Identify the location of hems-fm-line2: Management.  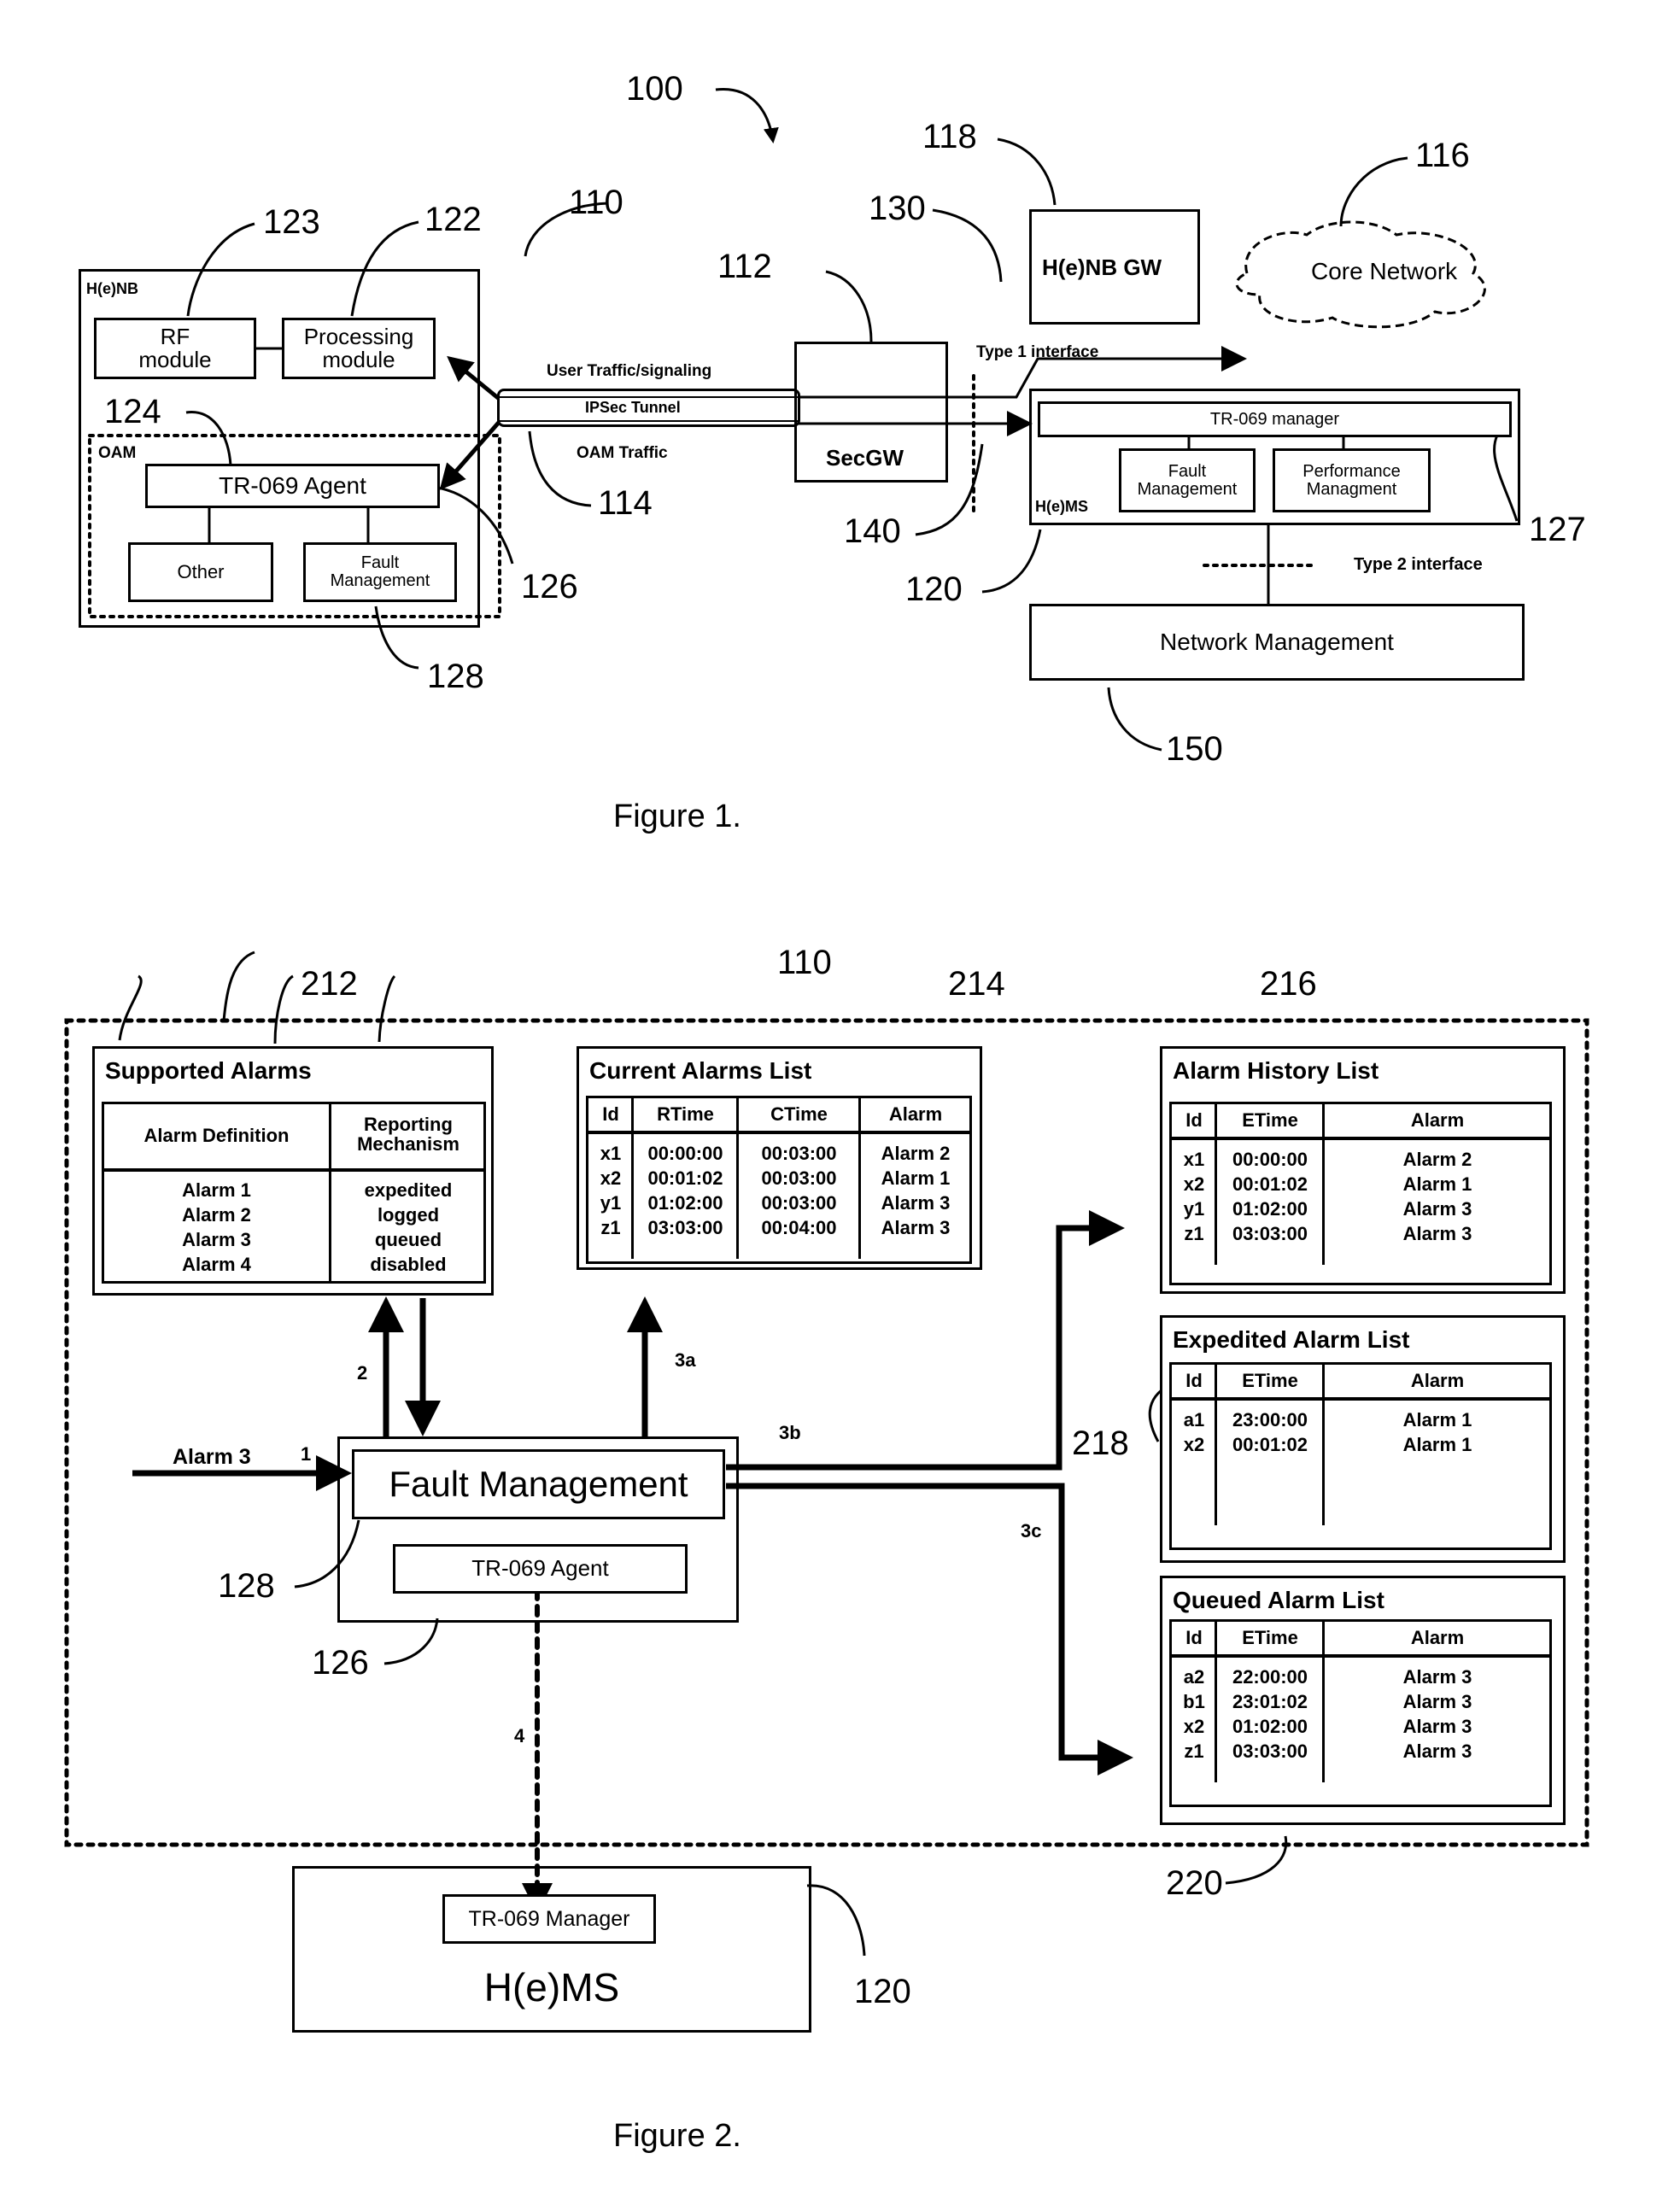
(1188, 489).